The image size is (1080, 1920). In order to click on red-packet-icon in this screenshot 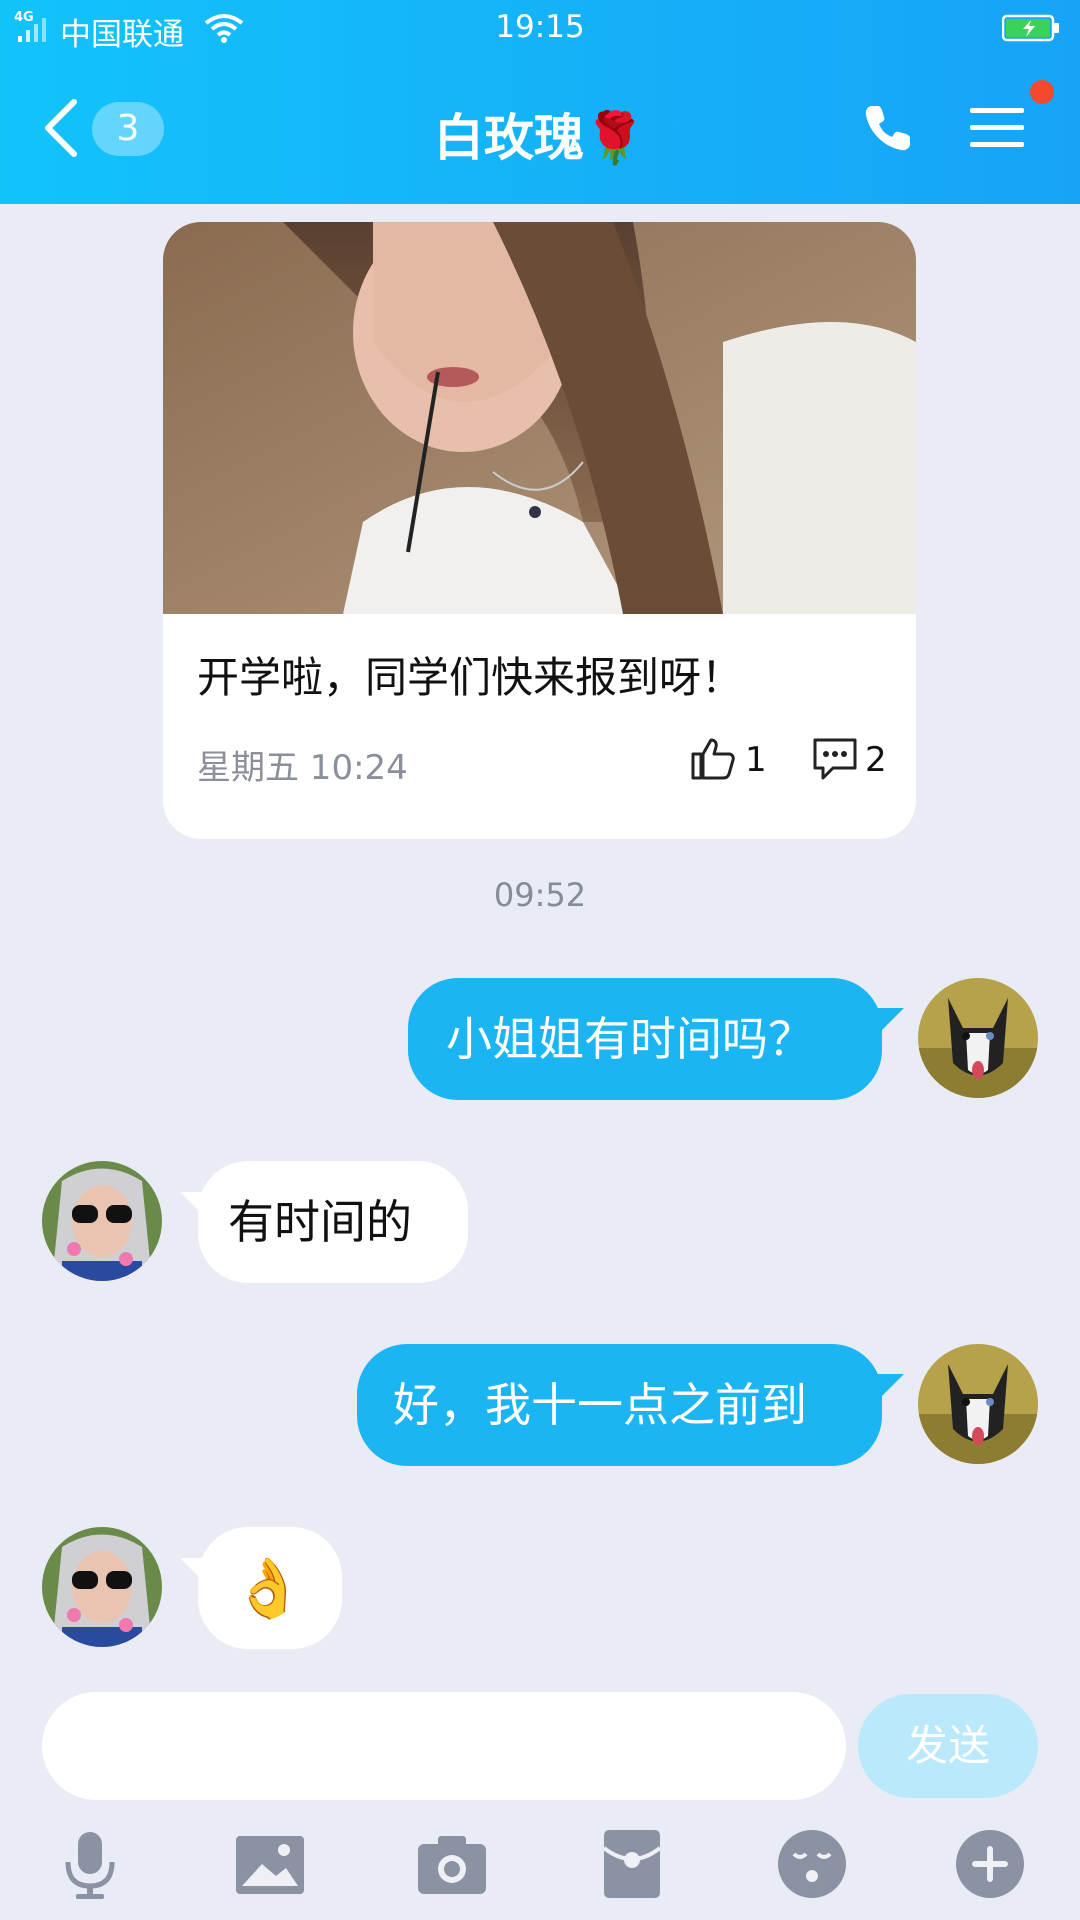, I will do `click(632, 1864)`.